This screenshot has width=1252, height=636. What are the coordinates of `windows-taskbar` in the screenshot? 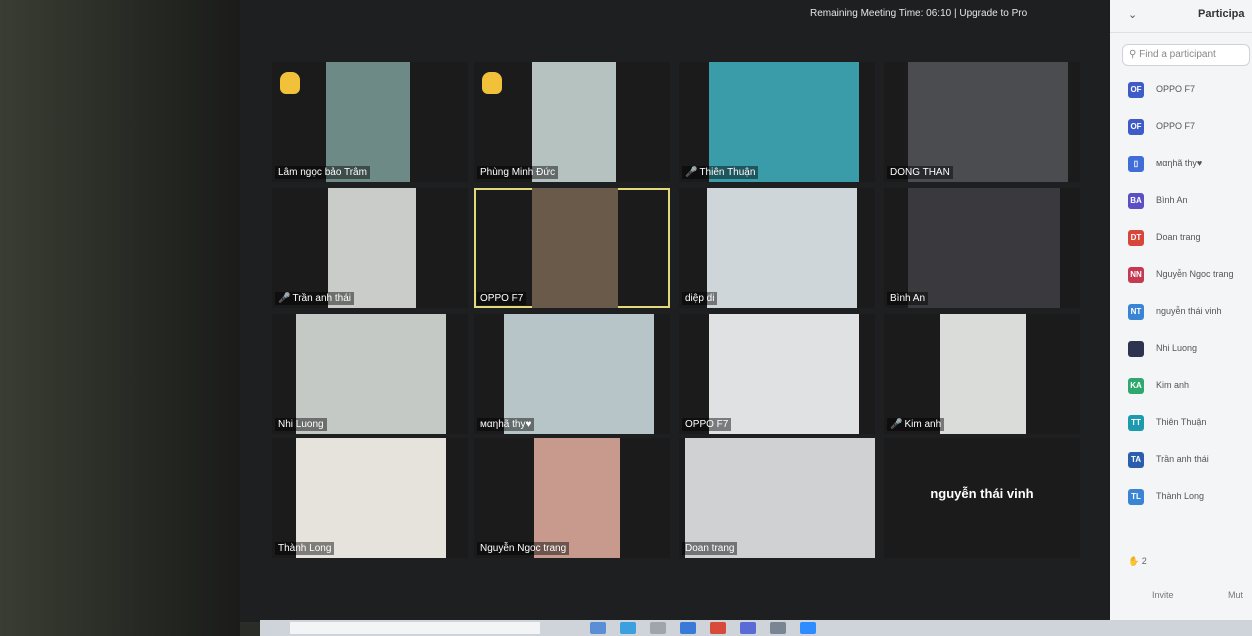 It's located at (756, 628).